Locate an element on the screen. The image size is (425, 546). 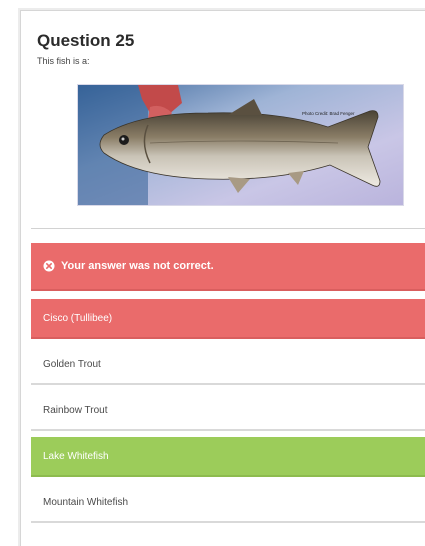
answer-option-lake-whitefish: Lake Whitefish is located at coordinates (228, 457).